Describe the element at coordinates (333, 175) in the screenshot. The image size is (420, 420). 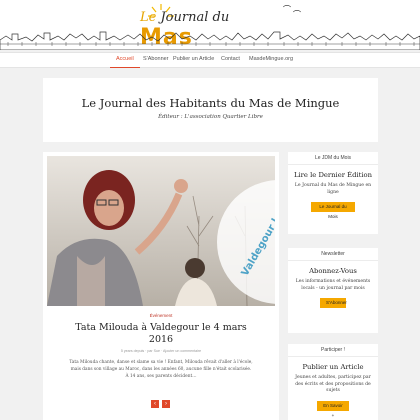
I see `widget-title: Lire le Dernier Édition` at that location.